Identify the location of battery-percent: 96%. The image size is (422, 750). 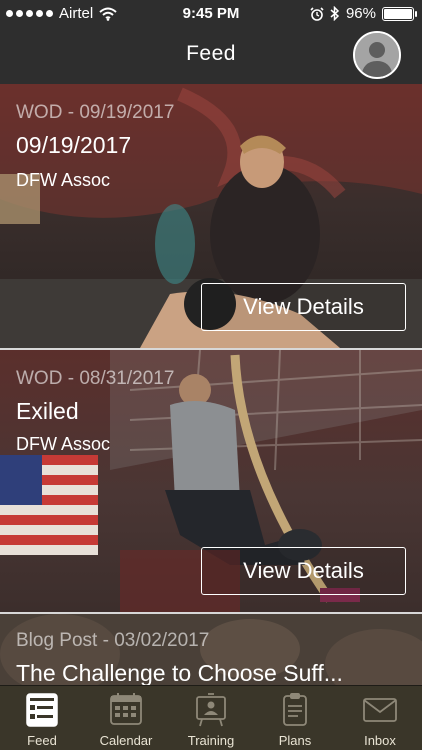
(360, 13).